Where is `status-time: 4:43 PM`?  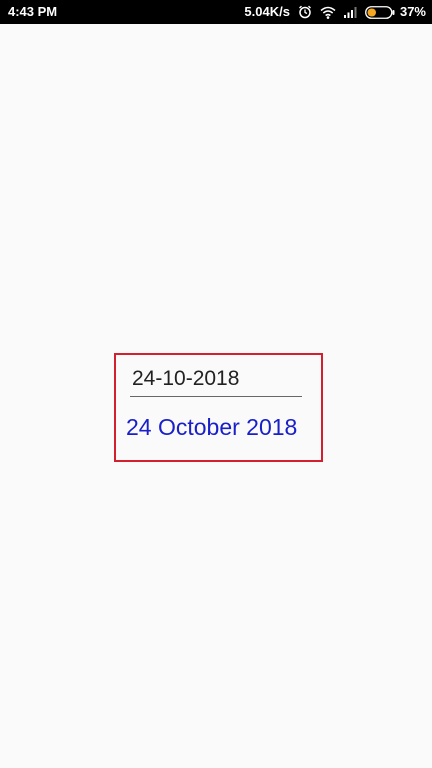
status-time: 4:43 PM is located at coordinates (33, 11).